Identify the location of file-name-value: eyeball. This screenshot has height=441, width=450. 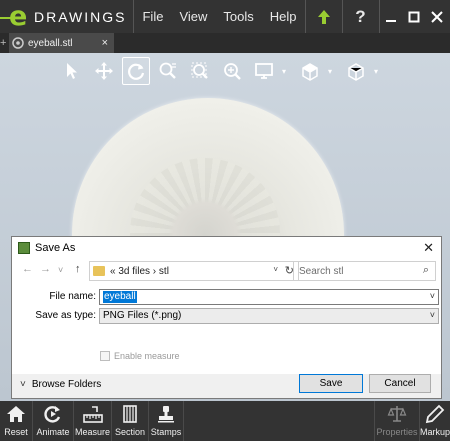
(120, 297).